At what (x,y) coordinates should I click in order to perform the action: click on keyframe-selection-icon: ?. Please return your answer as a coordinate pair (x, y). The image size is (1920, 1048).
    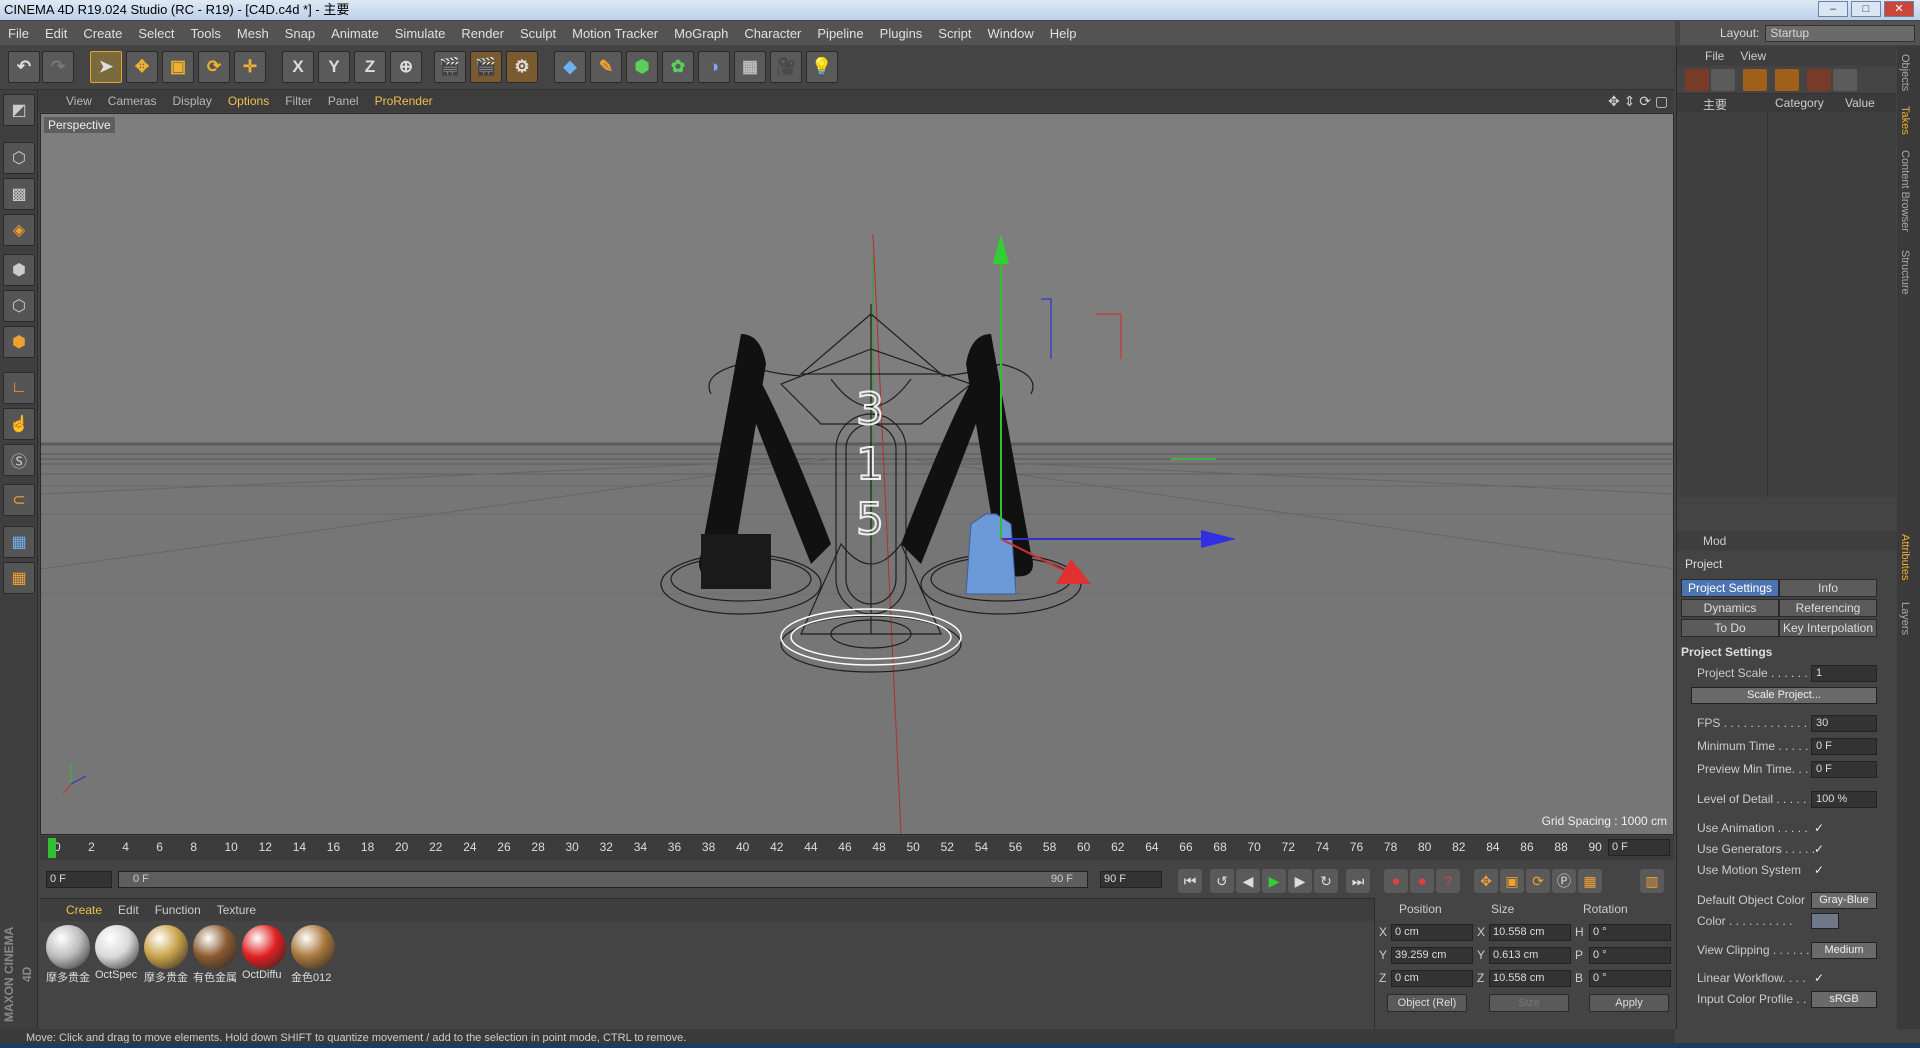
    Looking at the image, I should click on (1448, 881).